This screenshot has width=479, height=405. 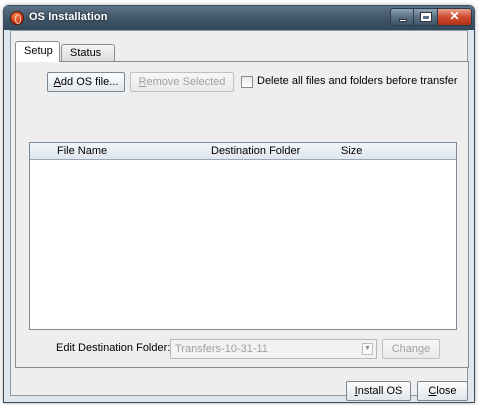 What do you see at coordinates (351, 151) in the screenshot?
I see `column-header-size: Size` at bounding box center [351, 151].